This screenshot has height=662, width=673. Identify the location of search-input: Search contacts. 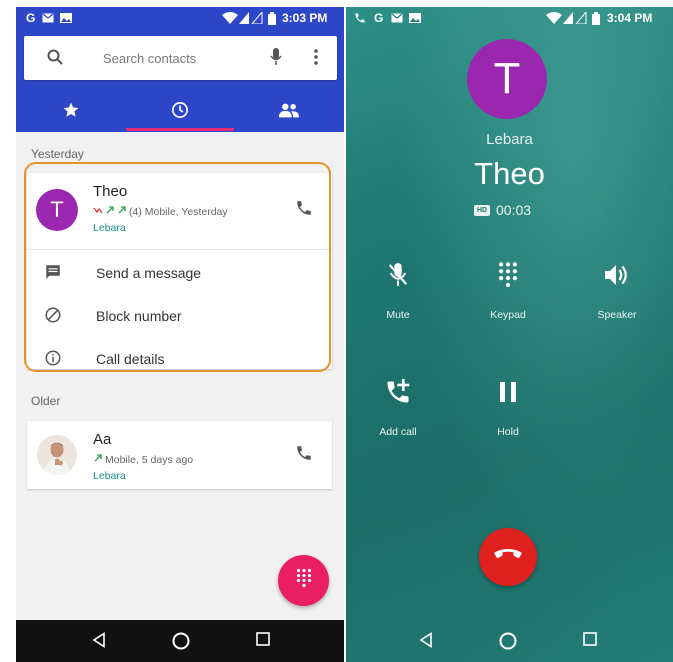
(149, 58).